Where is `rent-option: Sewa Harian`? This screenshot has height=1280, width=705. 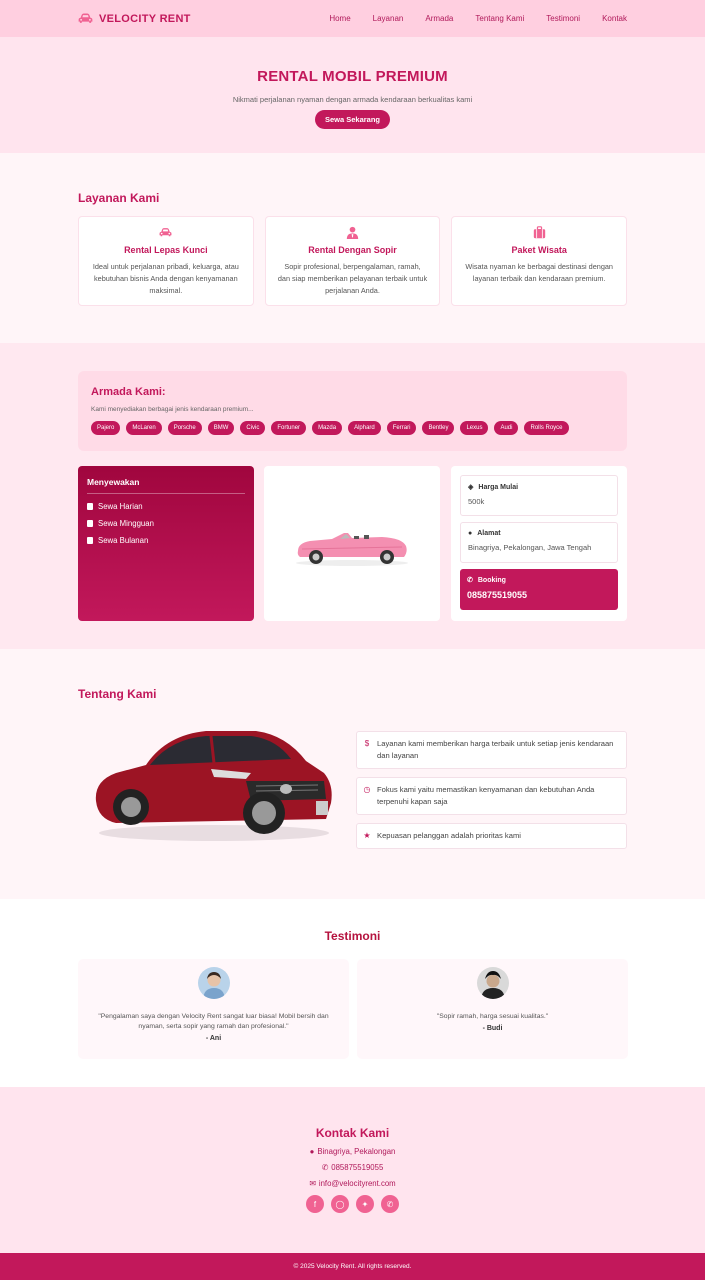
rent-option: Sewa Harian is located at coordinates (166, 506).